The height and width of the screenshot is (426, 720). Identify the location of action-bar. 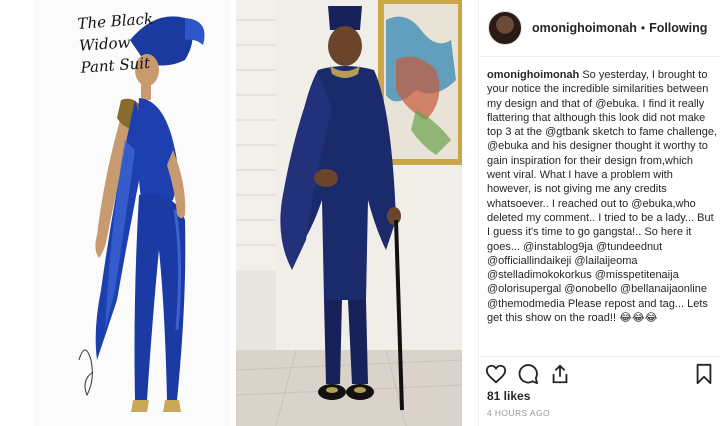
(599, 371).